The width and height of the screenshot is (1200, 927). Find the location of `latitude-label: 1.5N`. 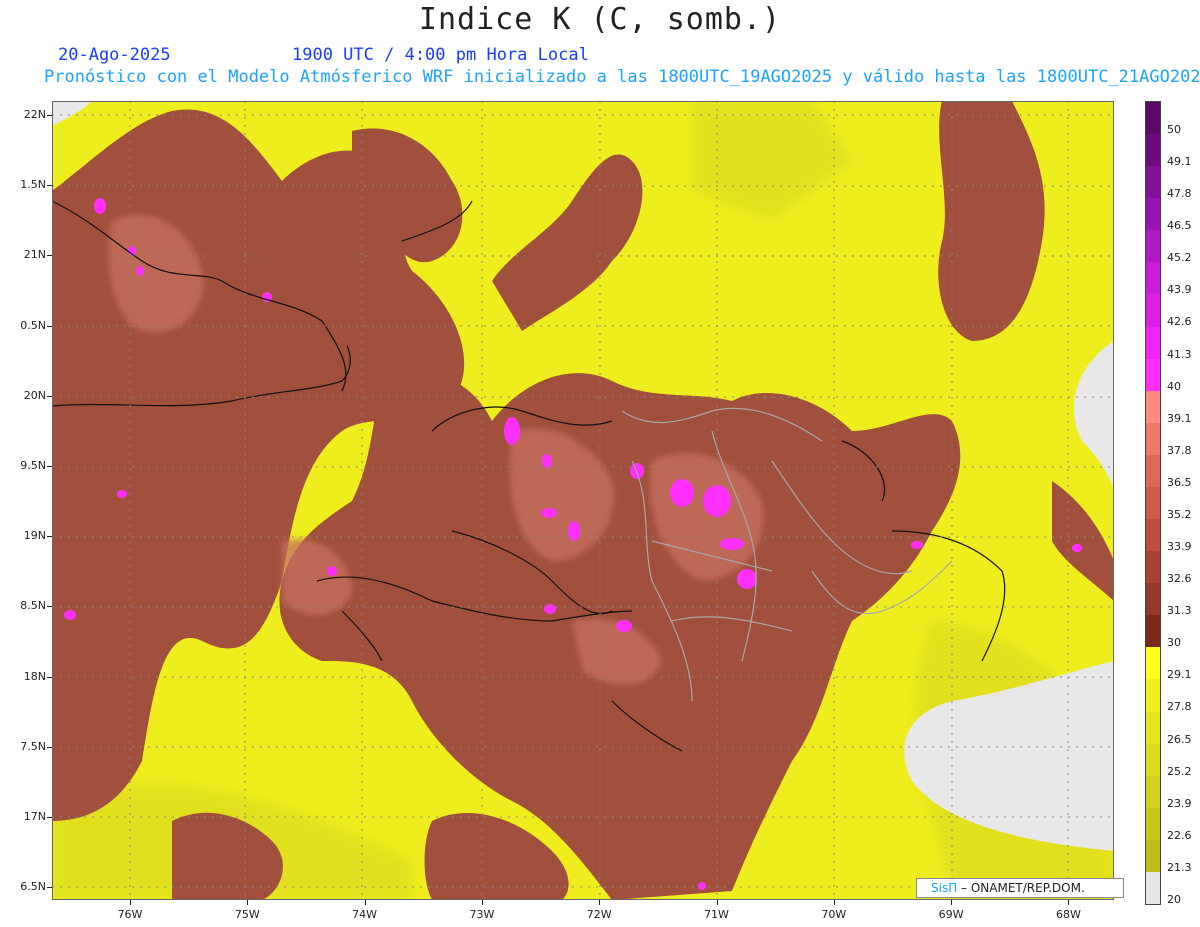

latitude-label: 1.5N is located at coordinates (33, 185).